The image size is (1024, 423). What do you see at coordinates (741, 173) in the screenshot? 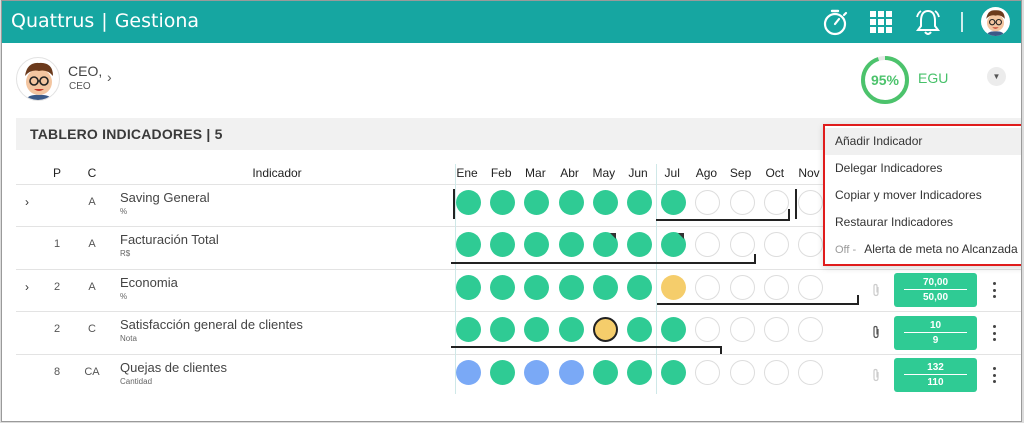
I see `column-header-month: Sep` at bounding box center [741, 173].